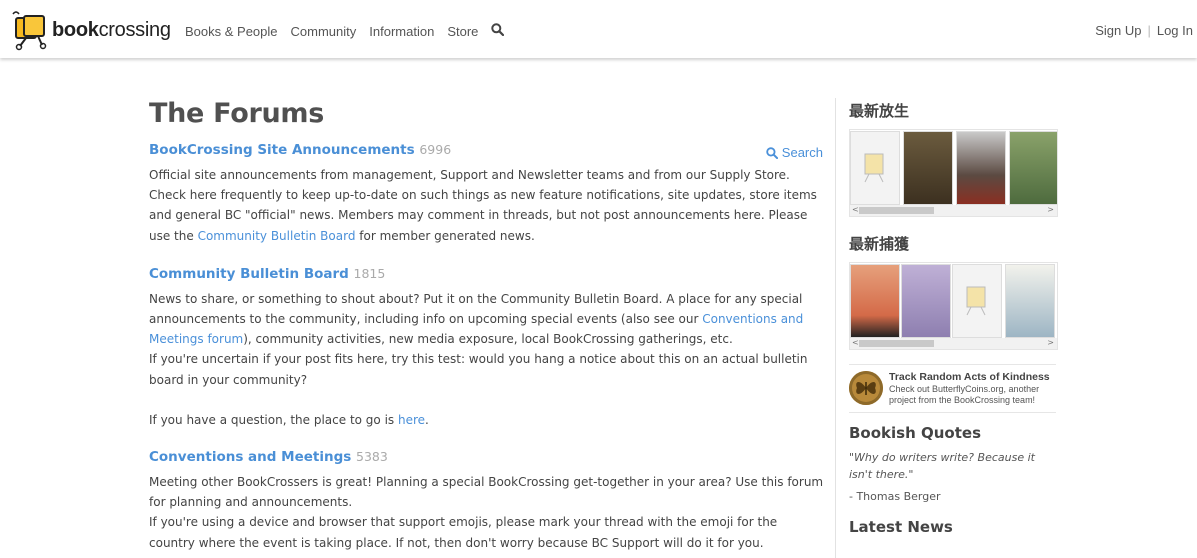 This screenshot has height=558, width=1197. Describe the element at coordinates (1175, 30) in the screenshot. I see `login-link: Log In` at that location.